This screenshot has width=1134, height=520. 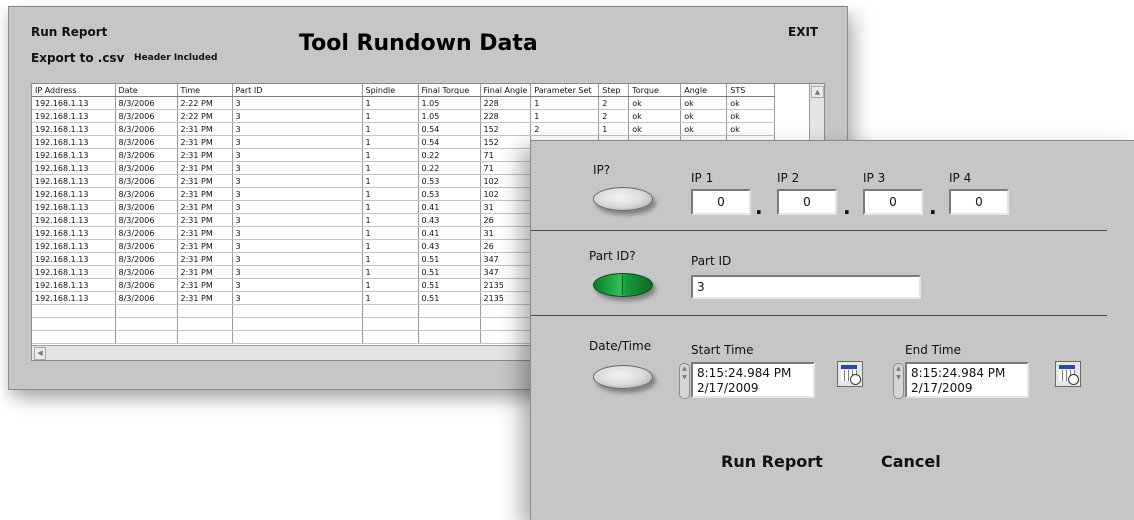 What do you see at coordinates (297, 90) in the screenshot?
I see `column-header: Part ID` at bounding box center [297, 90].